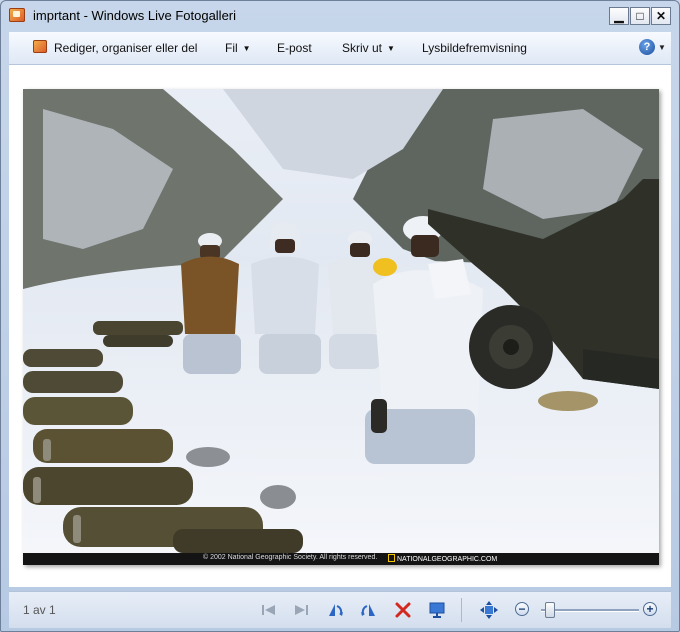  I want to click on menu-print: Skriv ut ▼, so click(368, 48).